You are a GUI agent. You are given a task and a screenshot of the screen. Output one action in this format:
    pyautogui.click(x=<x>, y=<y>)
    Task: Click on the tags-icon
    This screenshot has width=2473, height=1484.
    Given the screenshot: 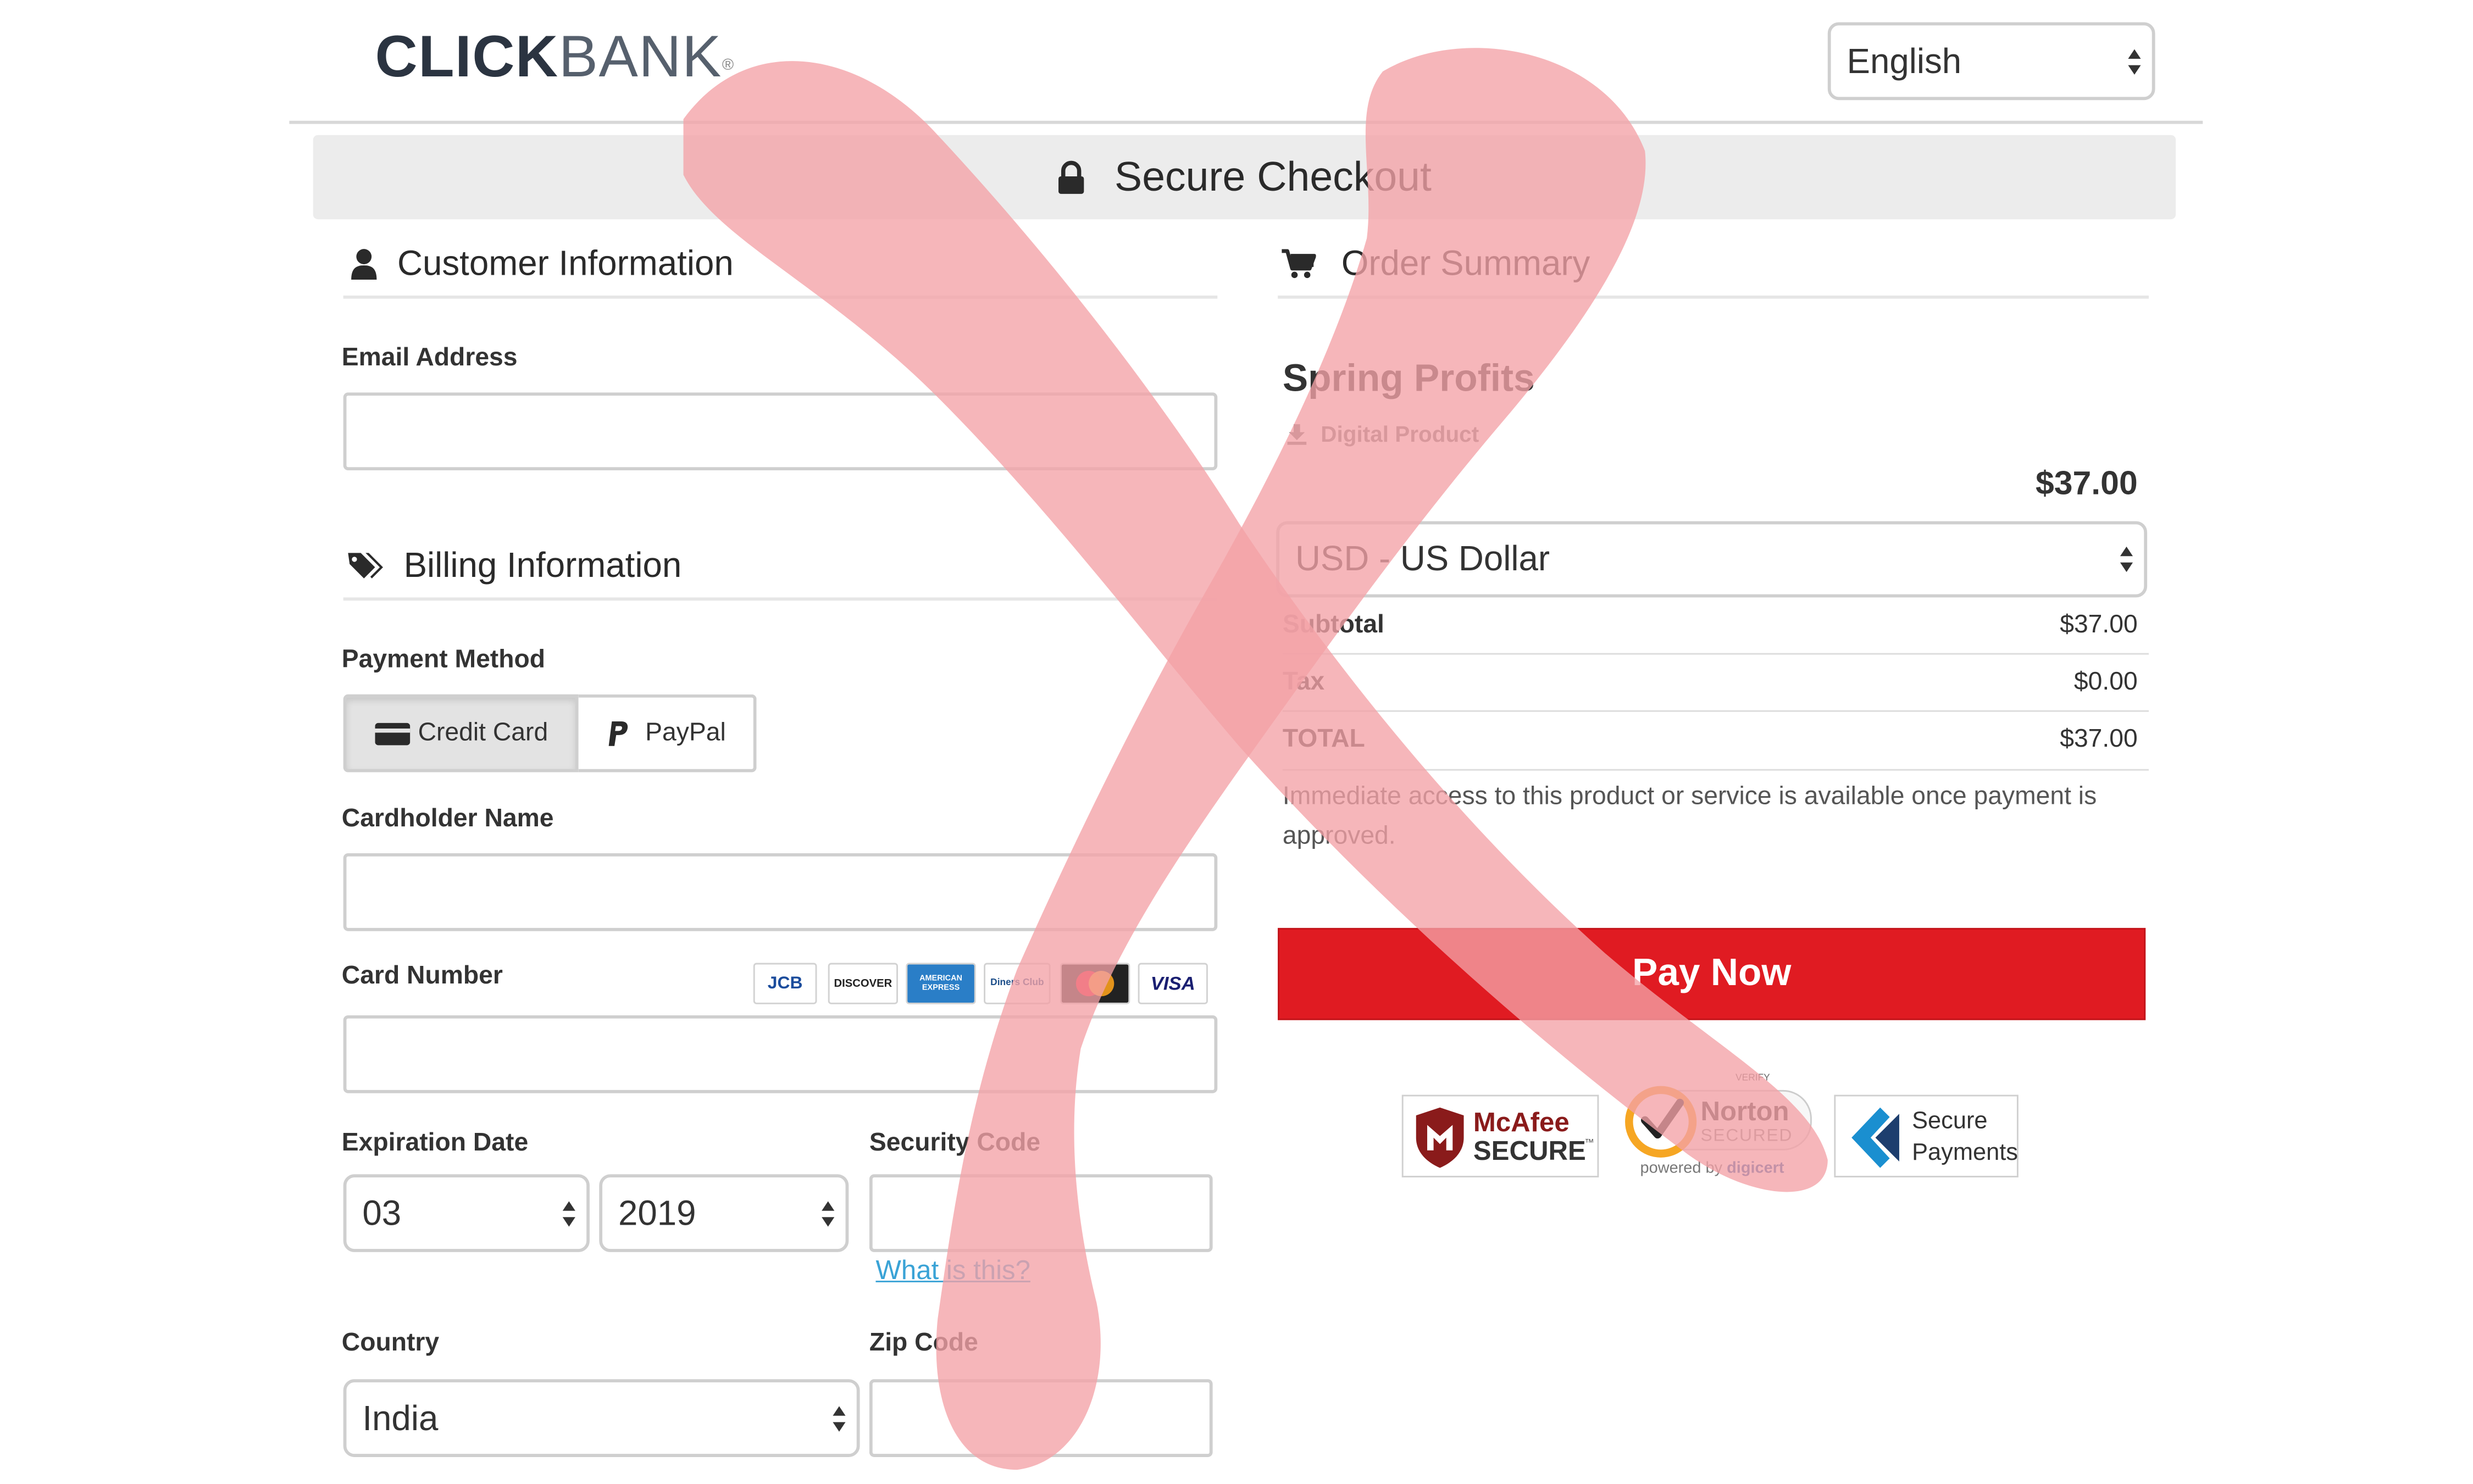 What is the action you would take?
    pyautogui.click(x=365, y=566)
    